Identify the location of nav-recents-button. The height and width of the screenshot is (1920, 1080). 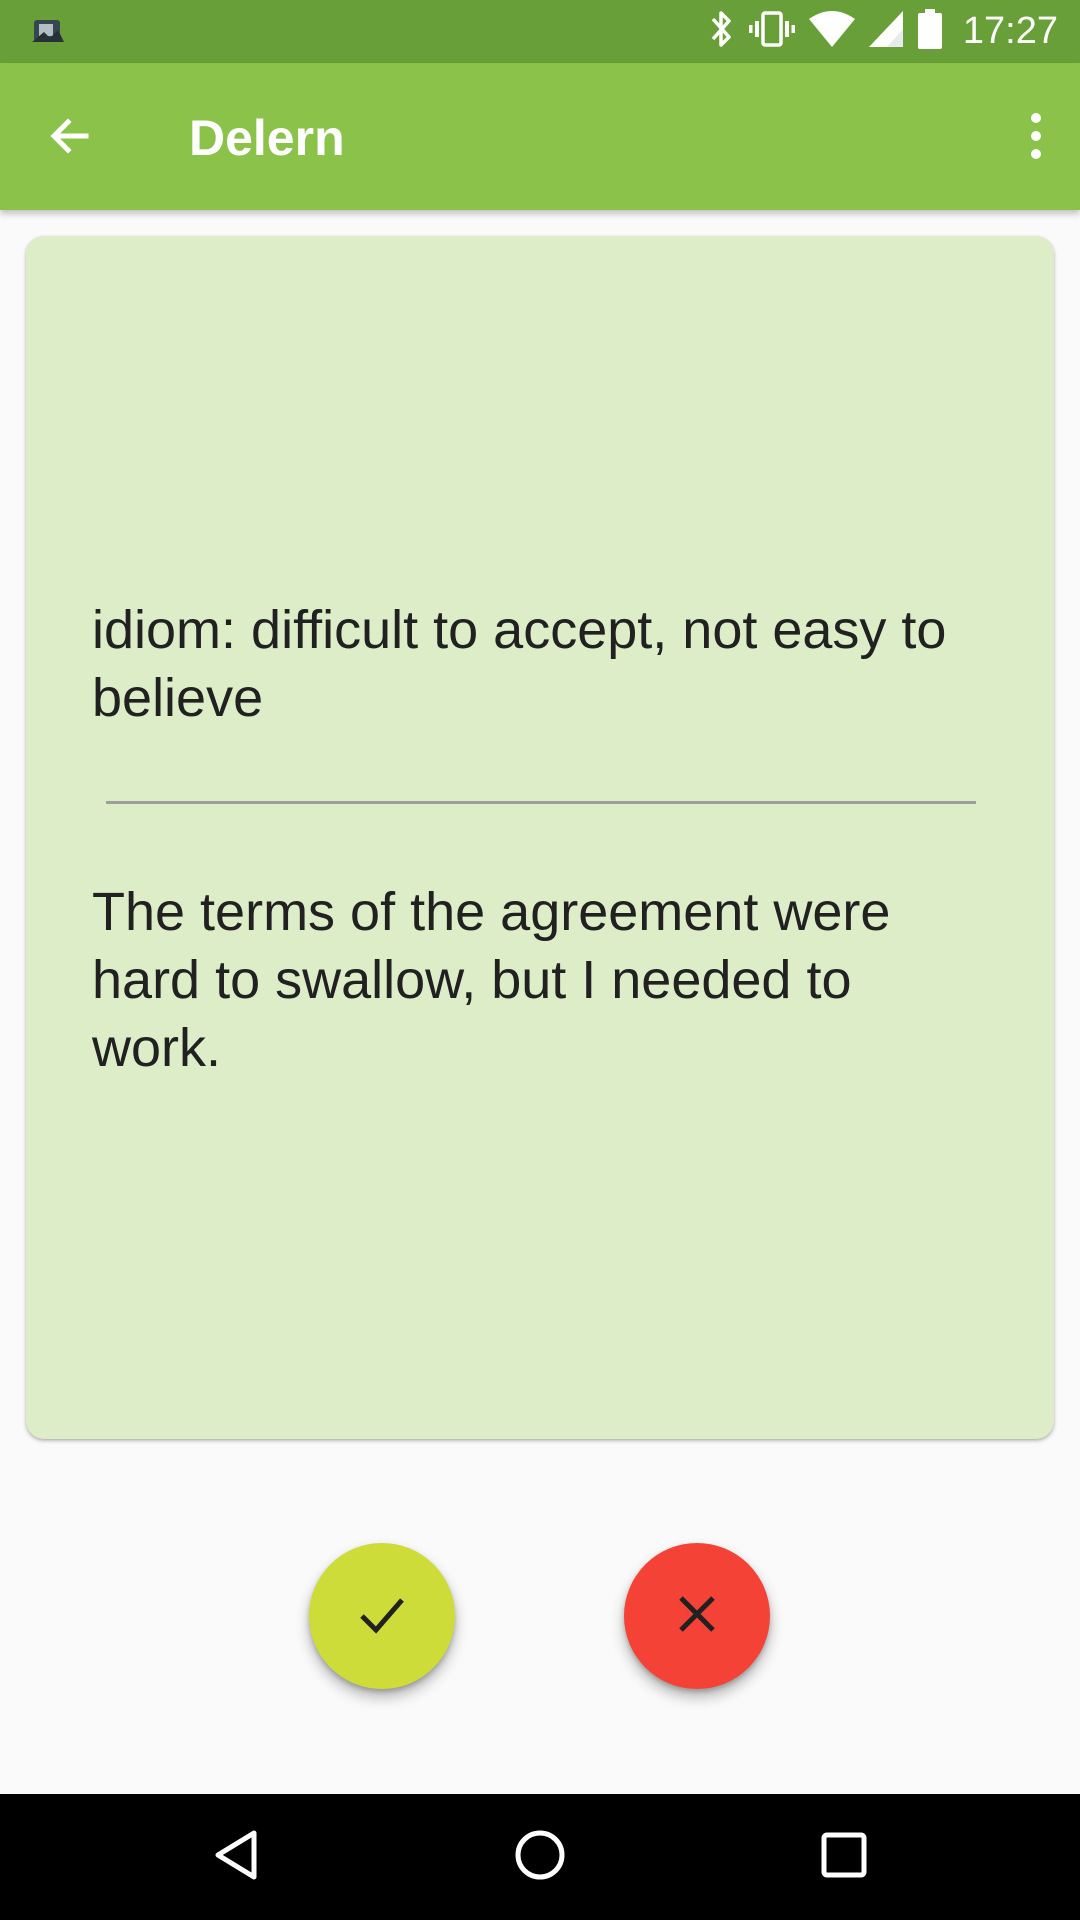
(844, 1857).